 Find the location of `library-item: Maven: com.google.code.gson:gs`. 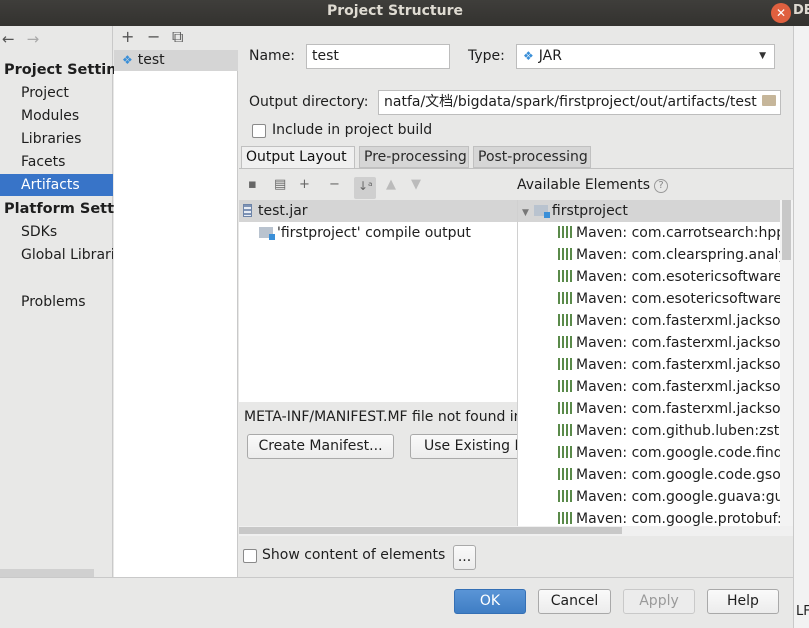

library-item: Maven: com.google.code.gson:gs is located at coordinates (655, 475).